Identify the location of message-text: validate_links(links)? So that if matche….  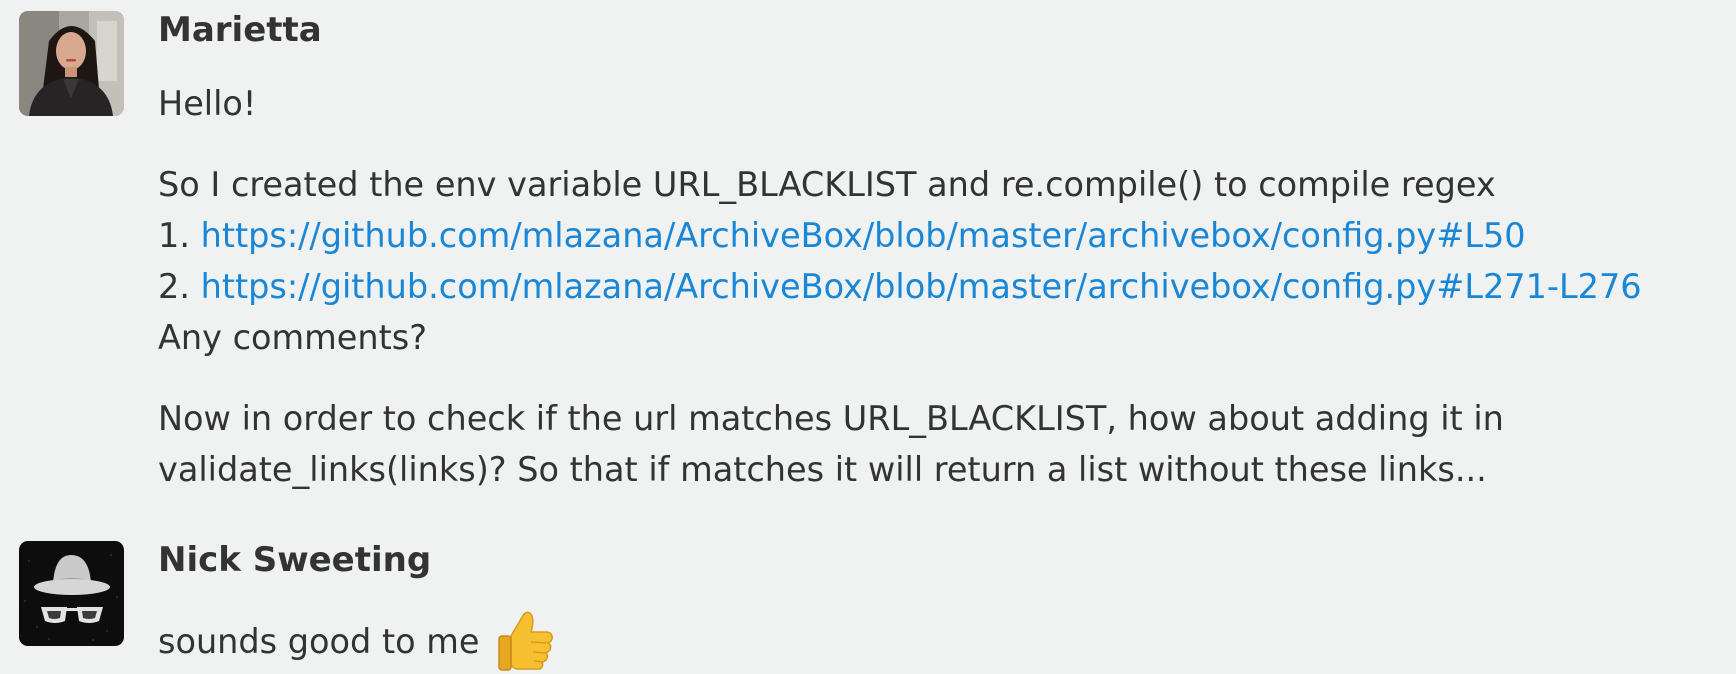
(822, 469).